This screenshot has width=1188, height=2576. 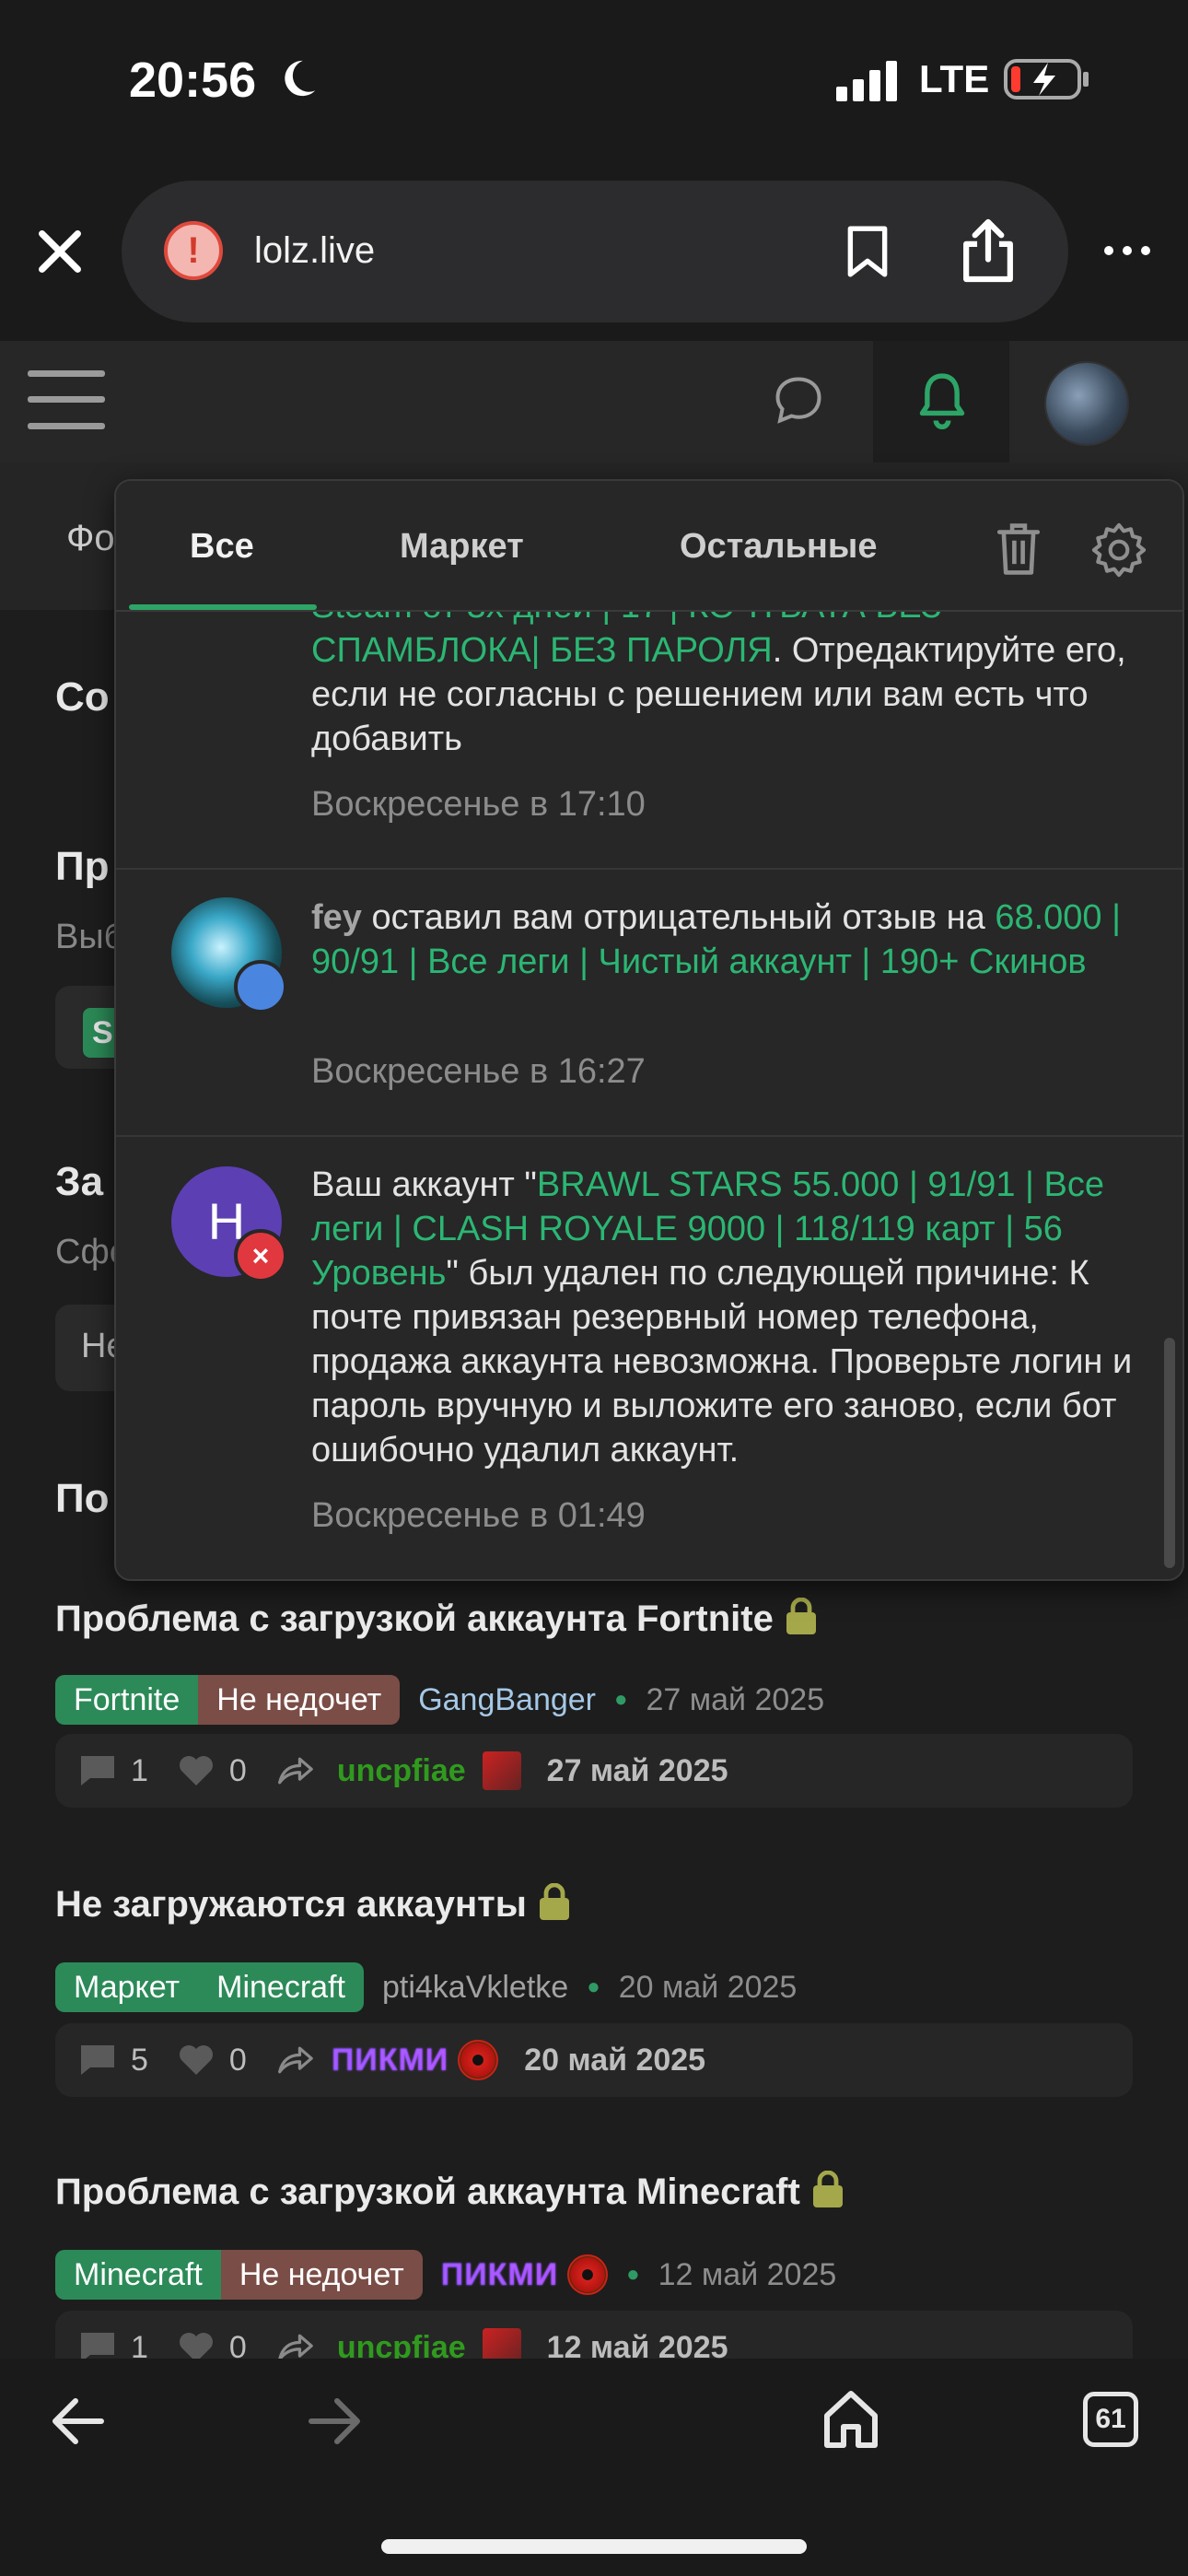 What do you see at coordinates (462, 547) in the screenshot?
I see `tab-market: Маркет` at bounding box center [462, 547].